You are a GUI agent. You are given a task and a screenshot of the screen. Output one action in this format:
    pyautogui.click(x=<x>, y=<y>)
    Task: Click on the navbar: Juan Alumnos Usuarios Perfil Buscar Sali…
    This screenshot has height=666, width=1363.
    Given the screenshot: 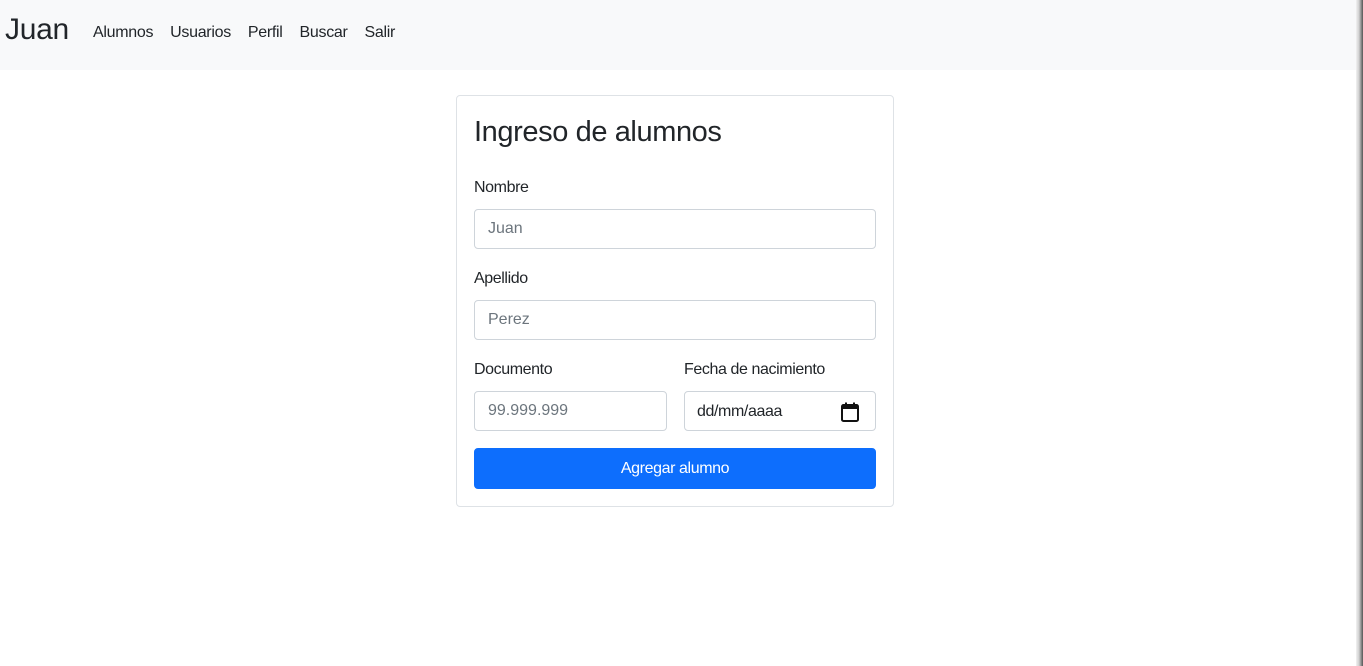 What is the action you would take?
    pyautogui.click(x=678, y=35)
    